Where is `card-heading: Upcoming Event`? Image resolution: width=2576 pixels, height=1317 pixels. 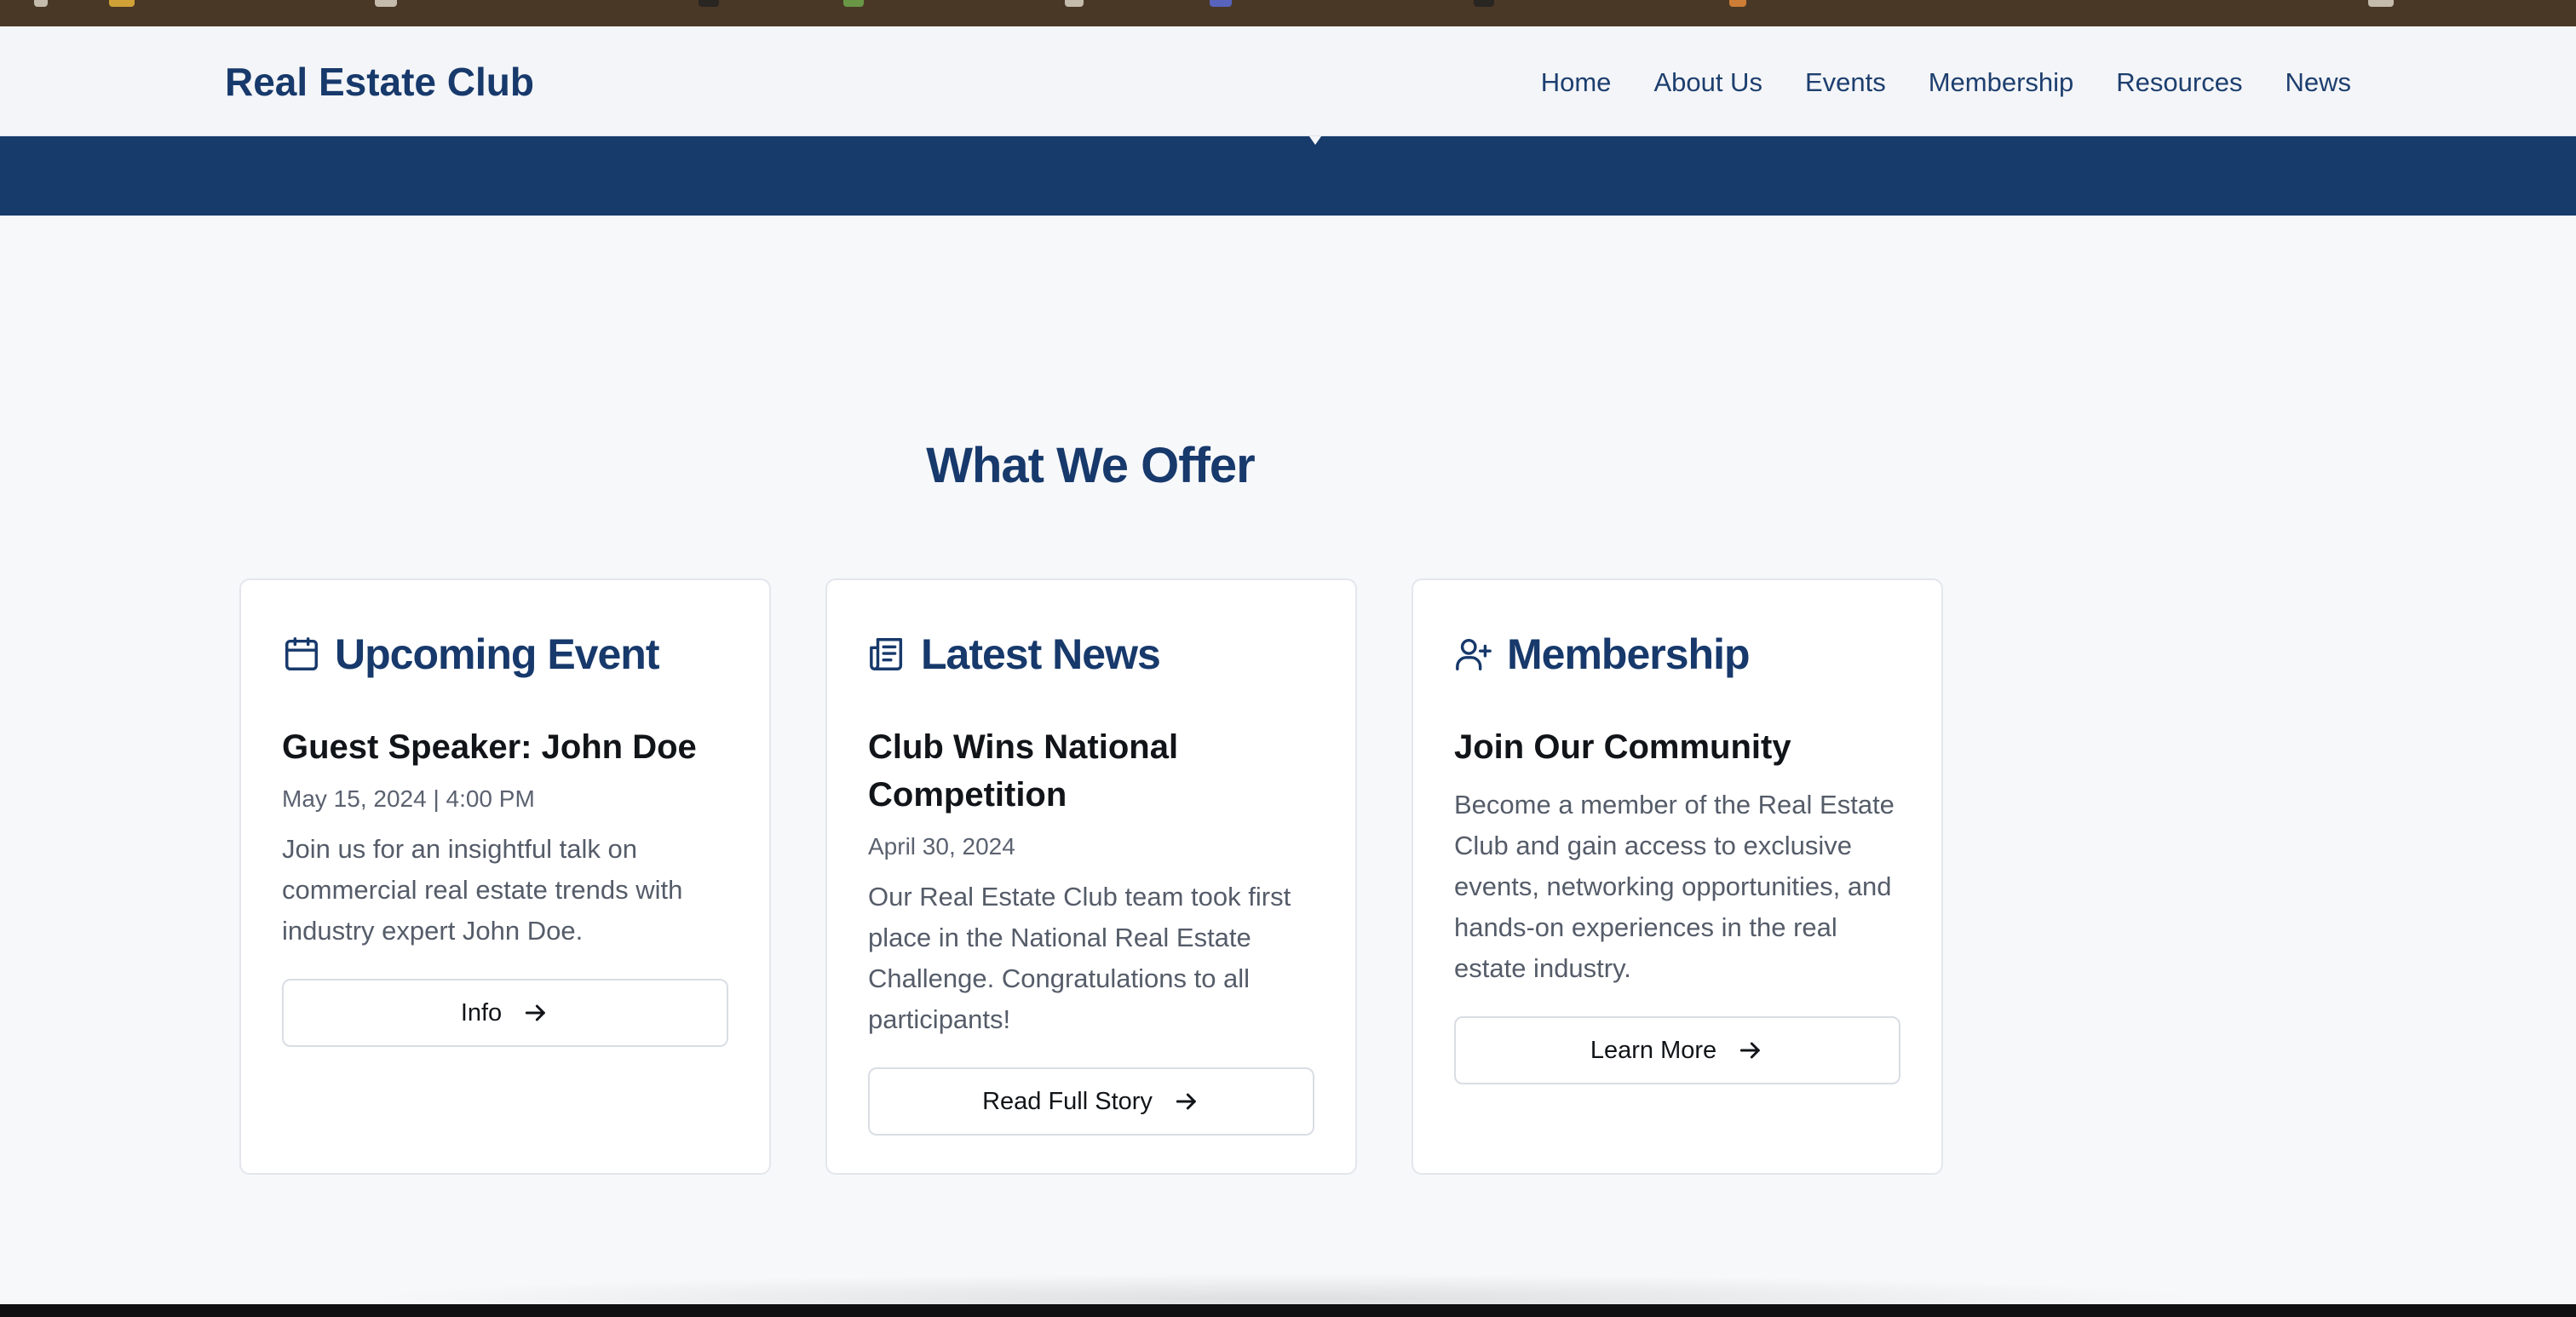 card-heading: Upcoming Event is located at coordinates (497, 654).